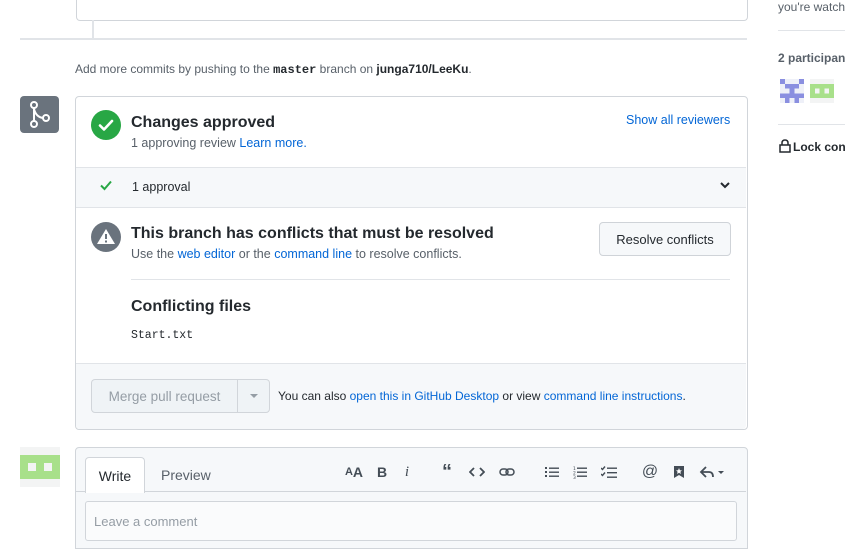 This screenshot has height=549, width=845. Describe the element at coordinates (172, 69) in the screenshot. I see `commits-hint-prefix: Add more commits by pushing to the` at that location.